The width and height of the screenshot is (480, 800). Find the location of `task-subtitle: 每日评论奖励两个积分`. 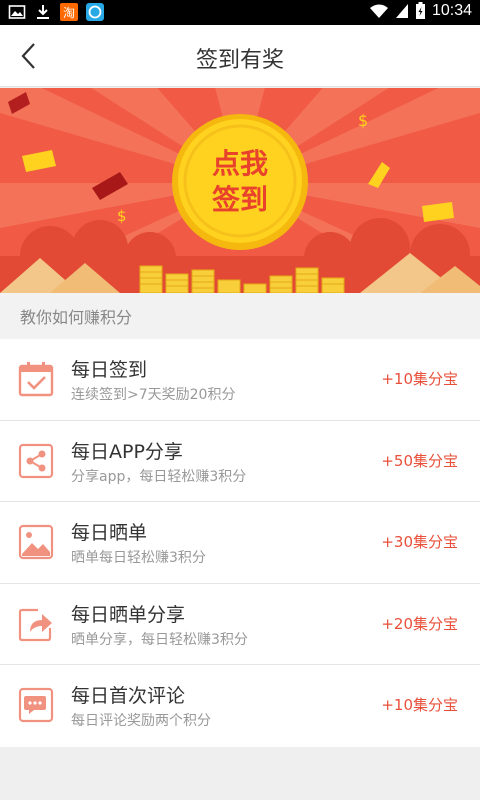

task-subtitle: 每日评论奖励两个积分 is located at coordinates (141, 721).